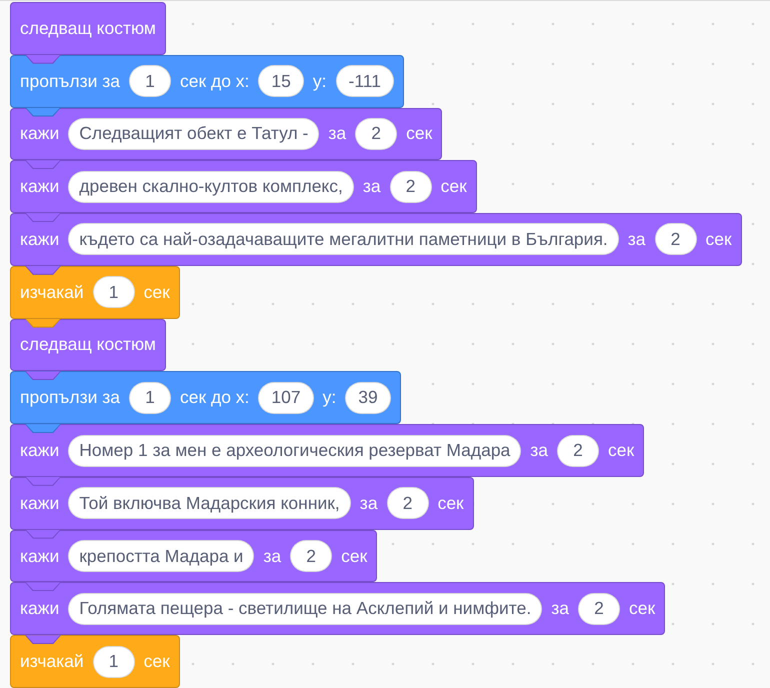 This screenshot has height=688, width=770. Describe the element at coordinates (194, 134) in the screenshot. I see `text-input: Следващият обект е Татул -` at that location.